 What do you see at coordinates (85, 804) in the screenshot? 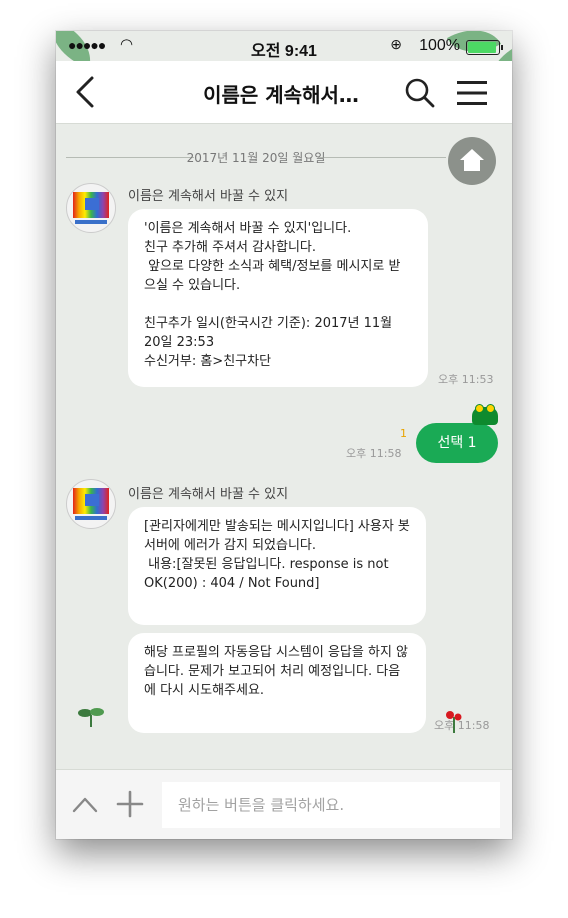
I see `chevron-up-icon` at bounding box center [85, 804].